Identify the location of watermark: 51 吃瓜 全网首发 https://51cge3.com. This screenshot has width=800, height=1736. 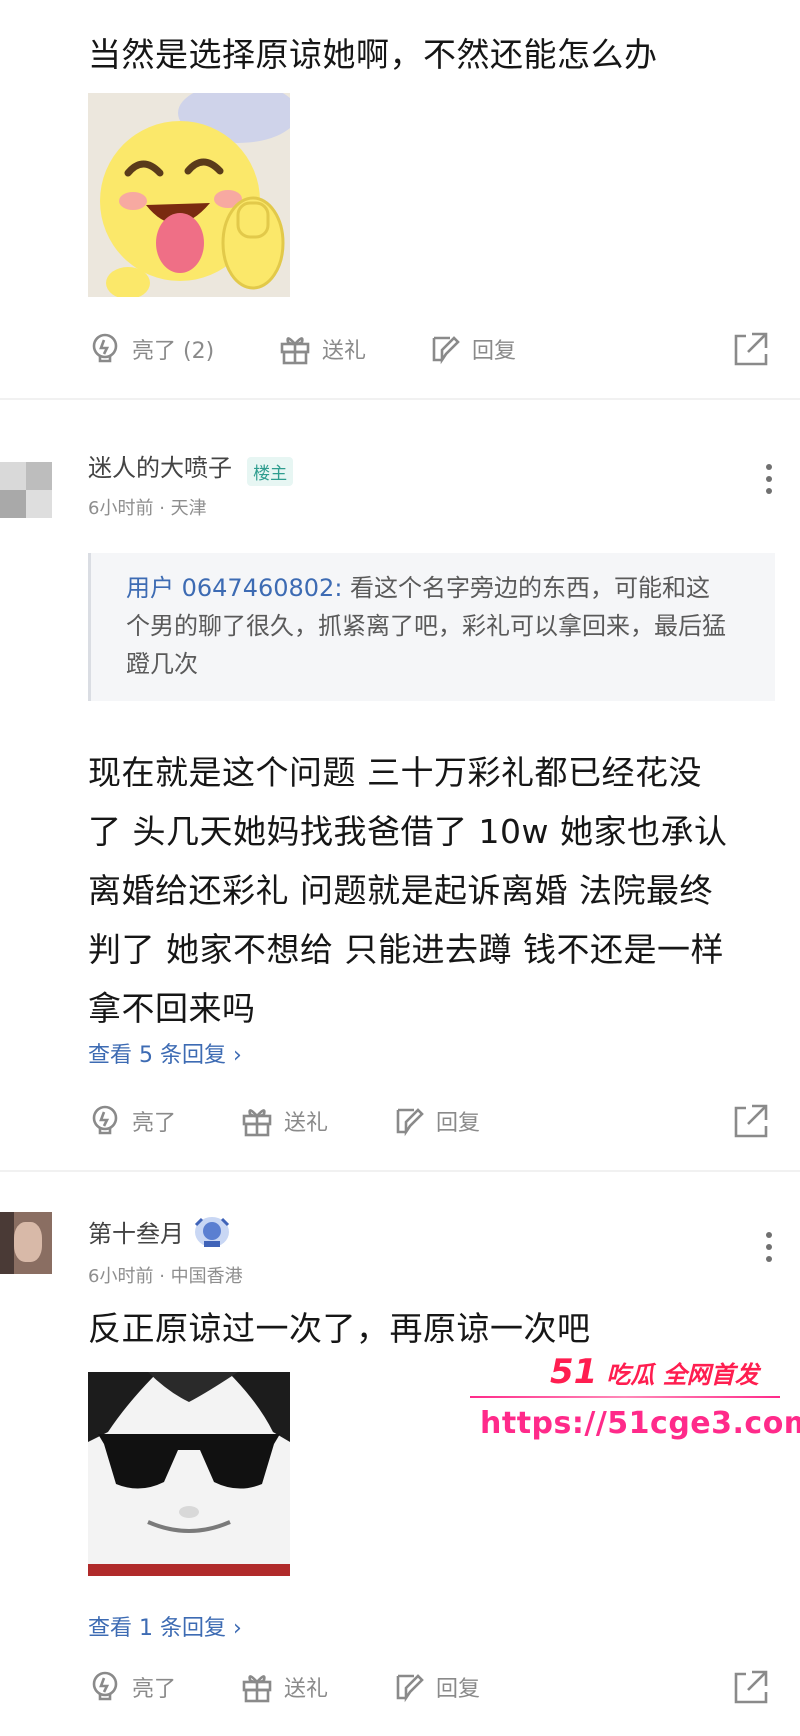
(635, 1400).